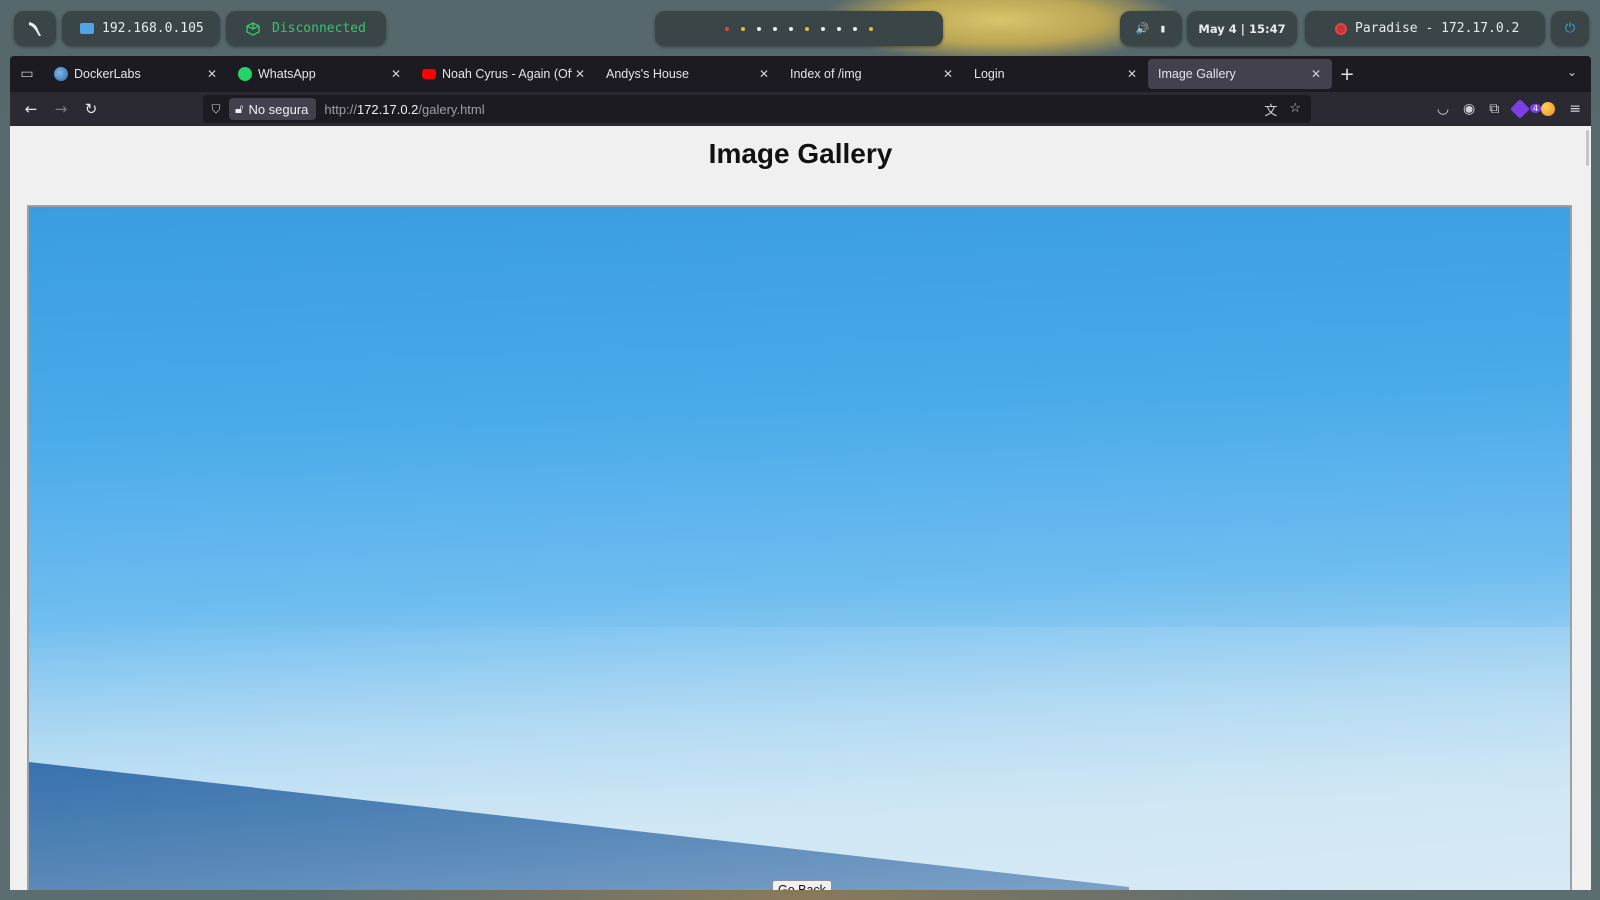 This screenshot has height=900, width=1600. I want to click on target-indicator: Paradise - 172.17.0.2, so click(1425, 28).